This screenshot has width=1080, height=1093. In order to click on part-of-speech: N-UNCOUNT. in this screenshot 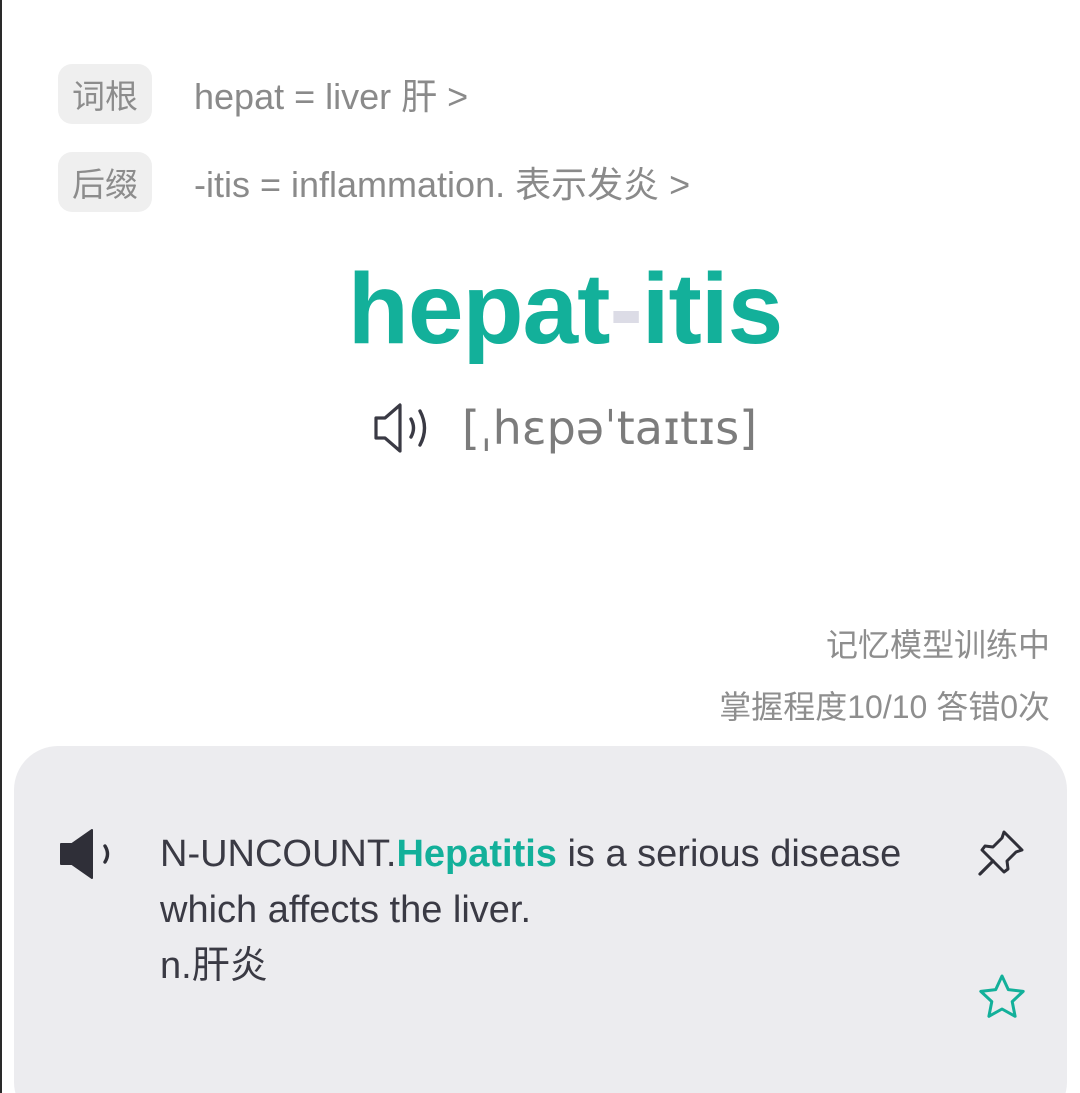, I will do `click(278, 854)`.